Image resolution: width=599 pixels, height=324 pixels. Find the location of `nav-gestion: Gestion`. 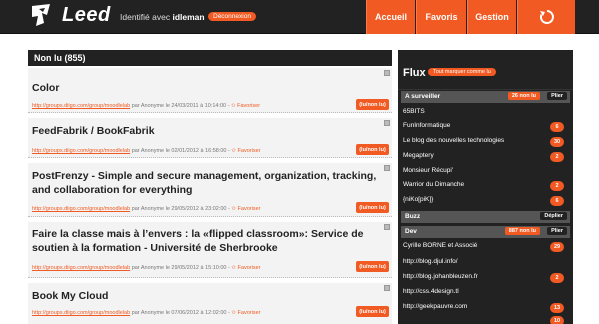

nav-gestion: Gestion is located at coordinates (491, 17).